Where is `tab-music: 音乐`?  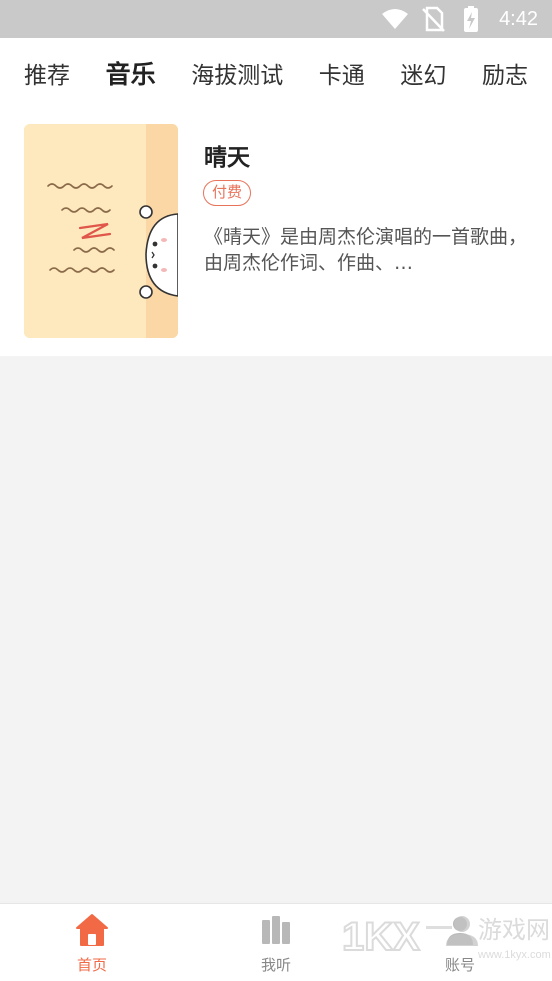 tab-music: 音乐 is located at coordinates (131, 73).